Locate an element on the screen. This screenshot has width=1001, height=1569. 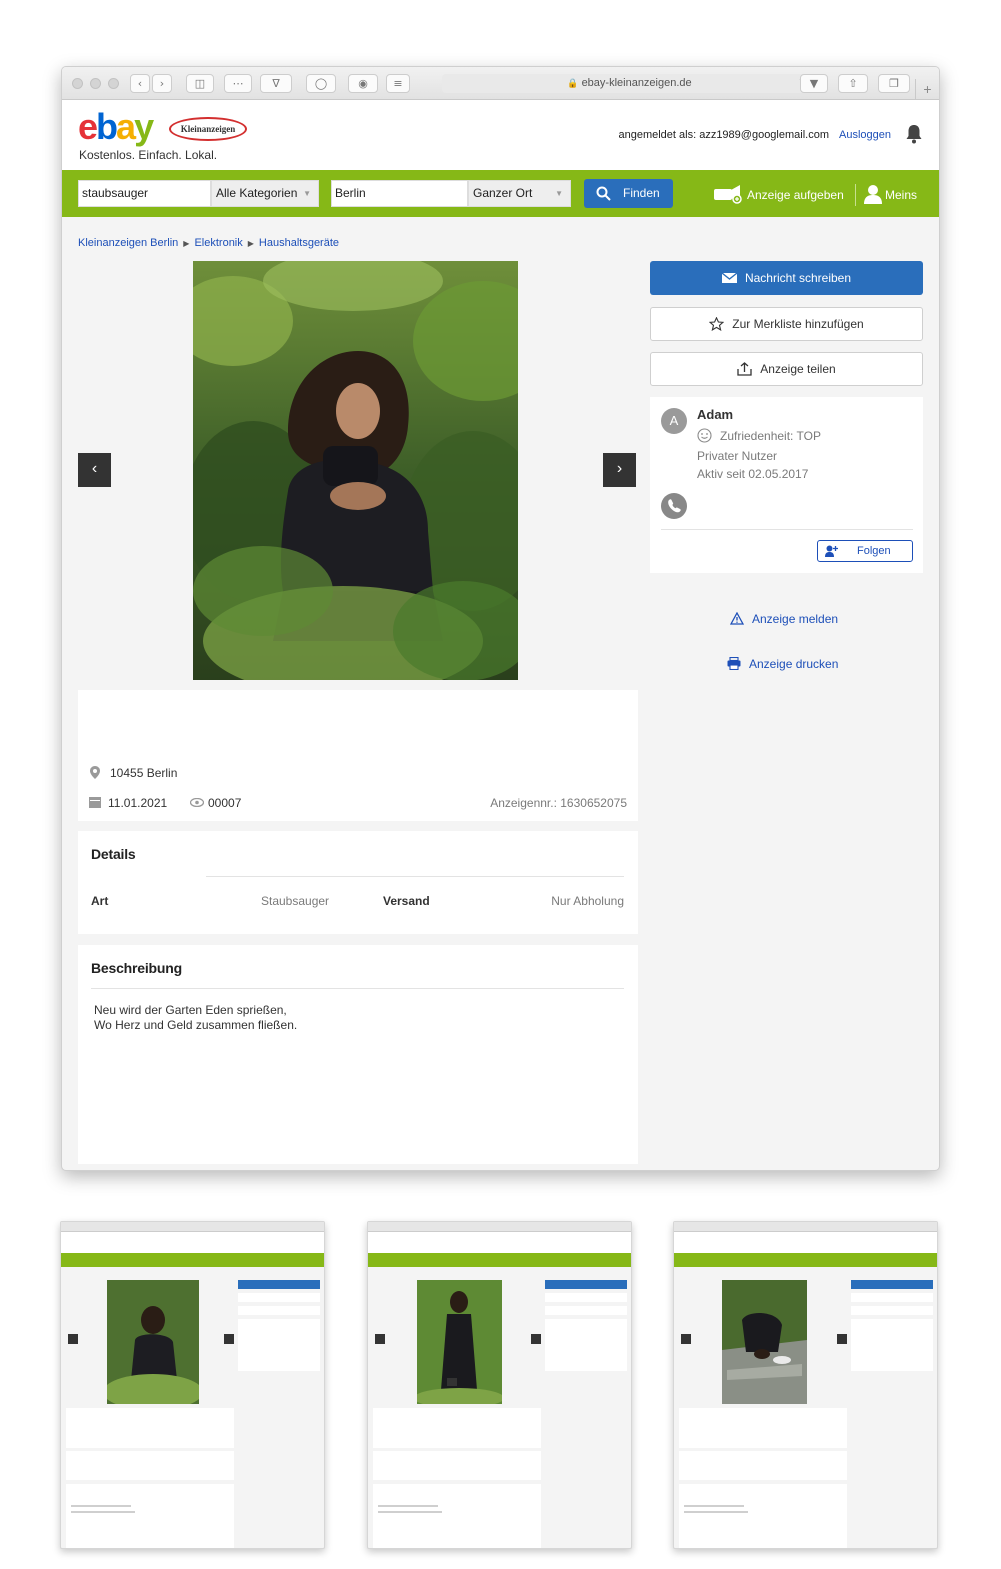
download-tray-icon: ∇ is located at coordinates (276, 83).